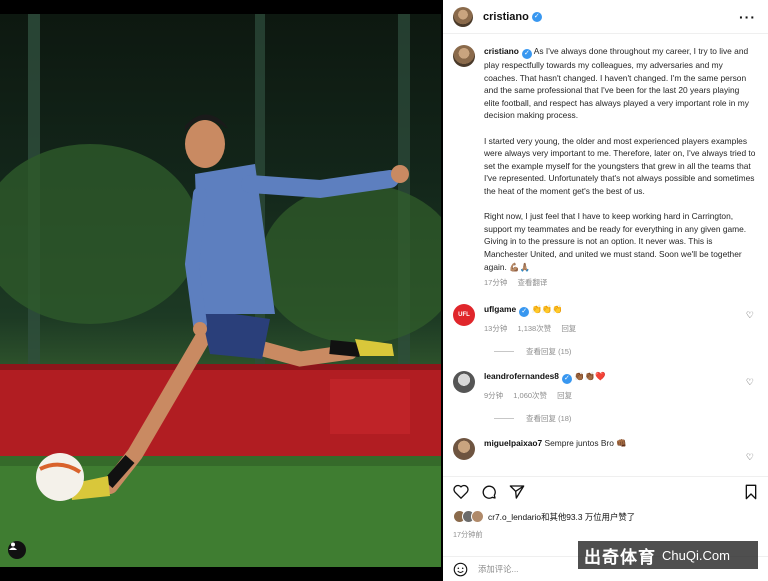 This screenshot has height=581, width=768. I want to click on author-username: cristiano, so click(506, 17).